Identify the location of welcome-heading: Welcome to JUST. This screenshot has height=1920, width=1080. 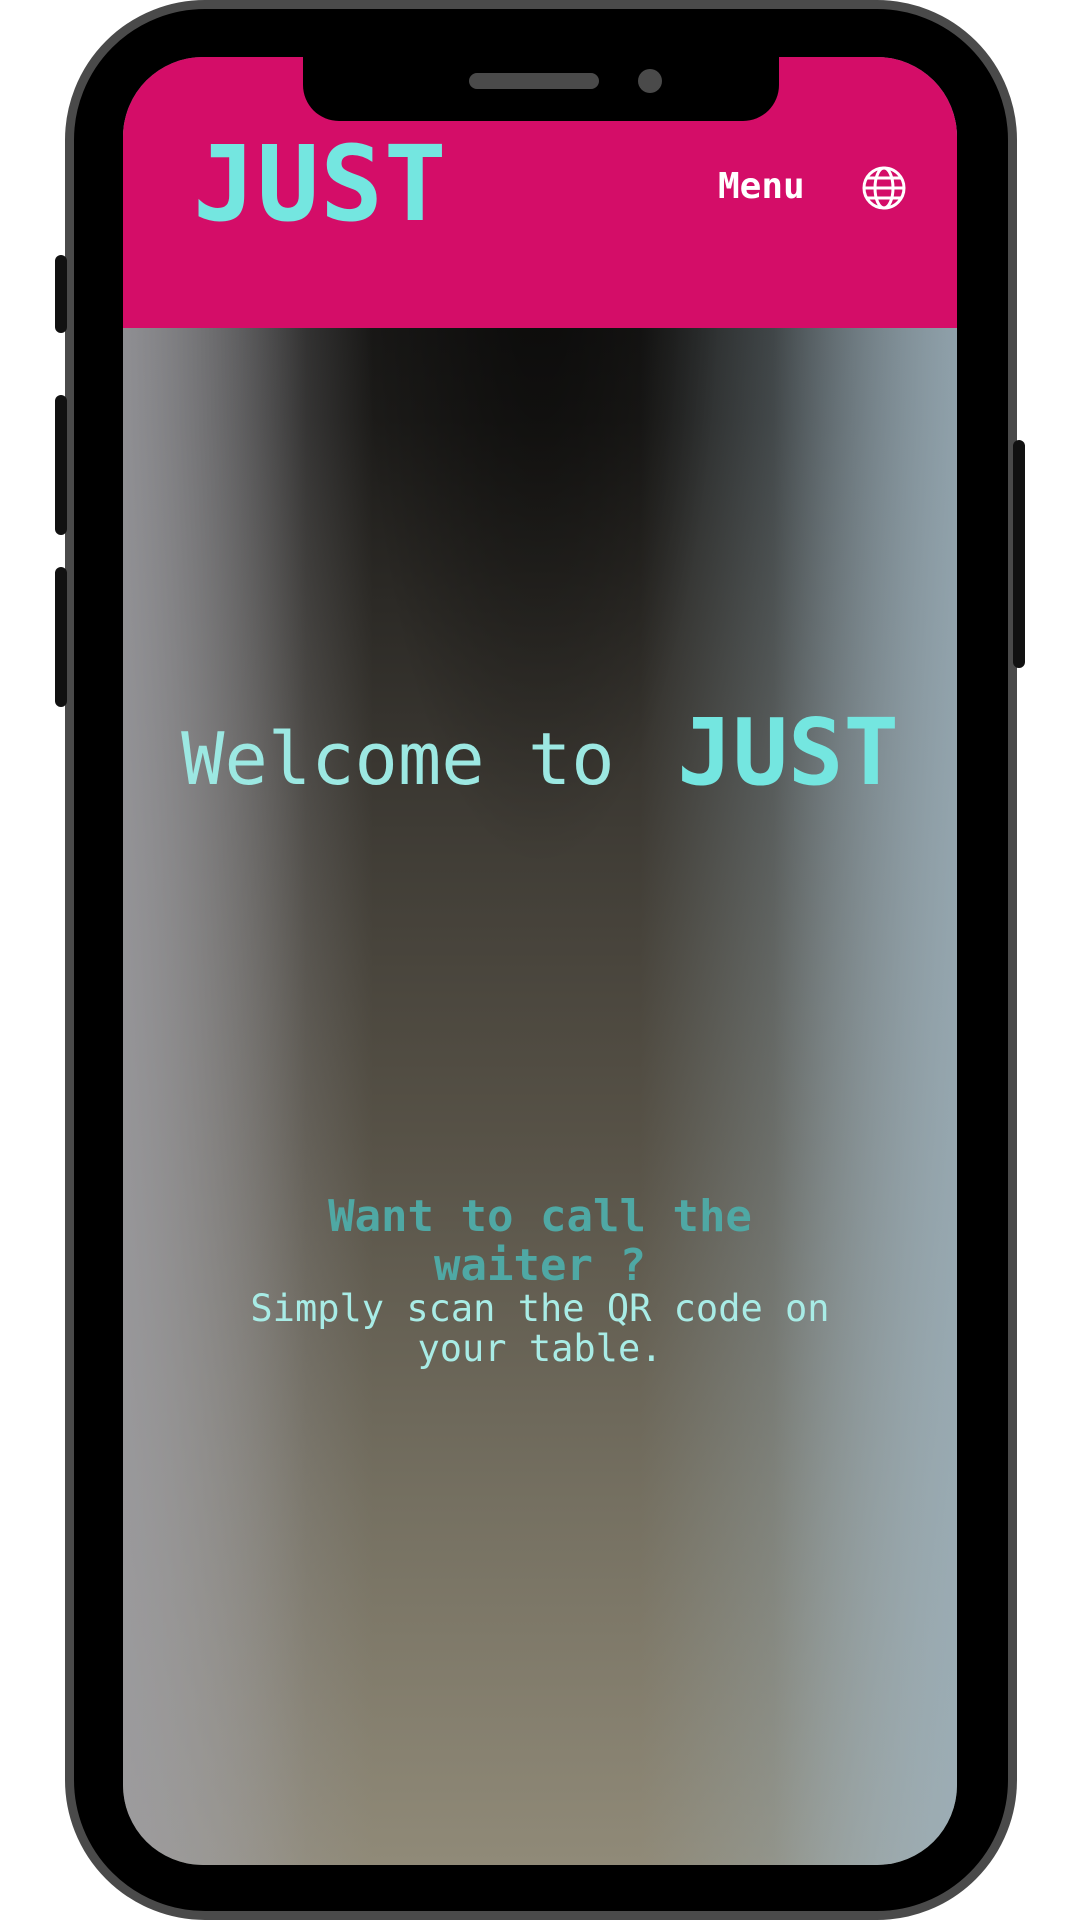
(540, 753).